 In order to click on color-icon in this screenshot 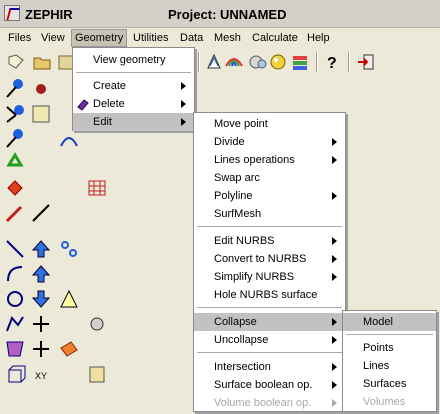, I will do `click(258, 62)`.